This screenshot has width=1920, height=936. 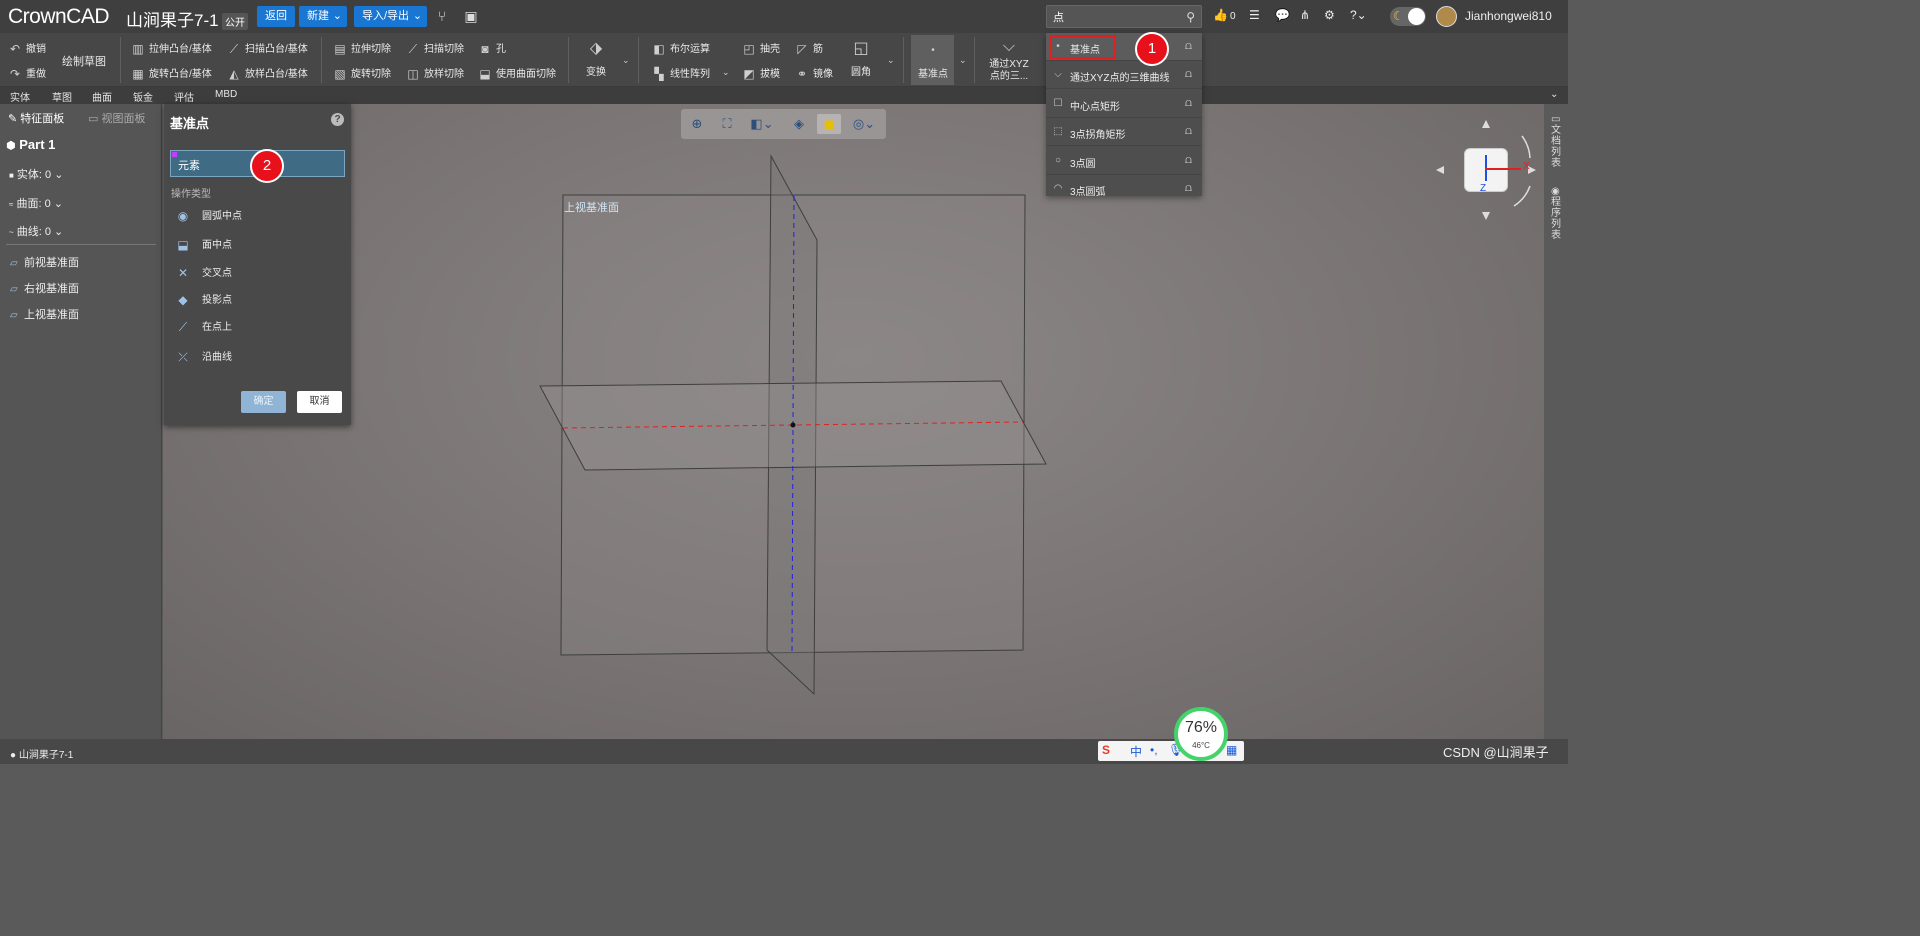 I want to click on shaded-display-icon: ◼, so click(x=829, y=124).